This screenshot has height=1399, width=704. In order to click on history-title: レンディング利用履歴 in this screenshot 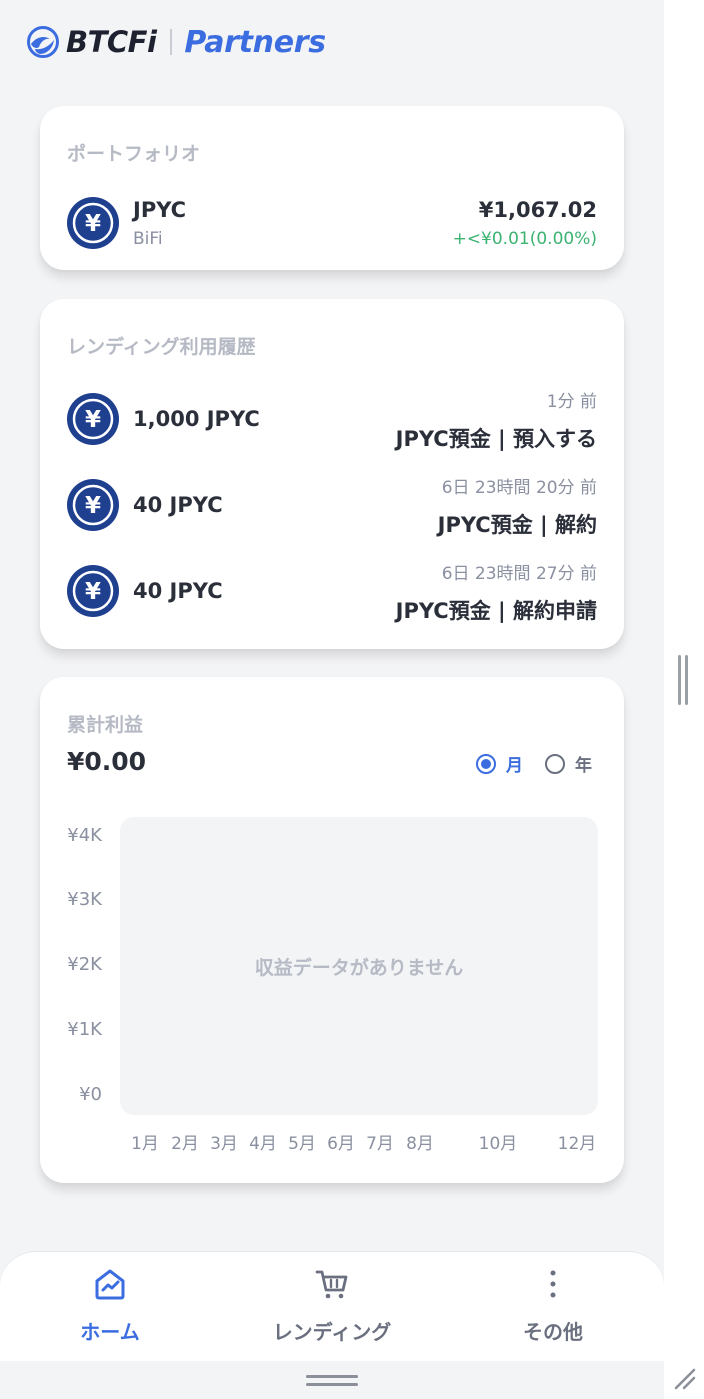, I will do `click(161, 347)`.